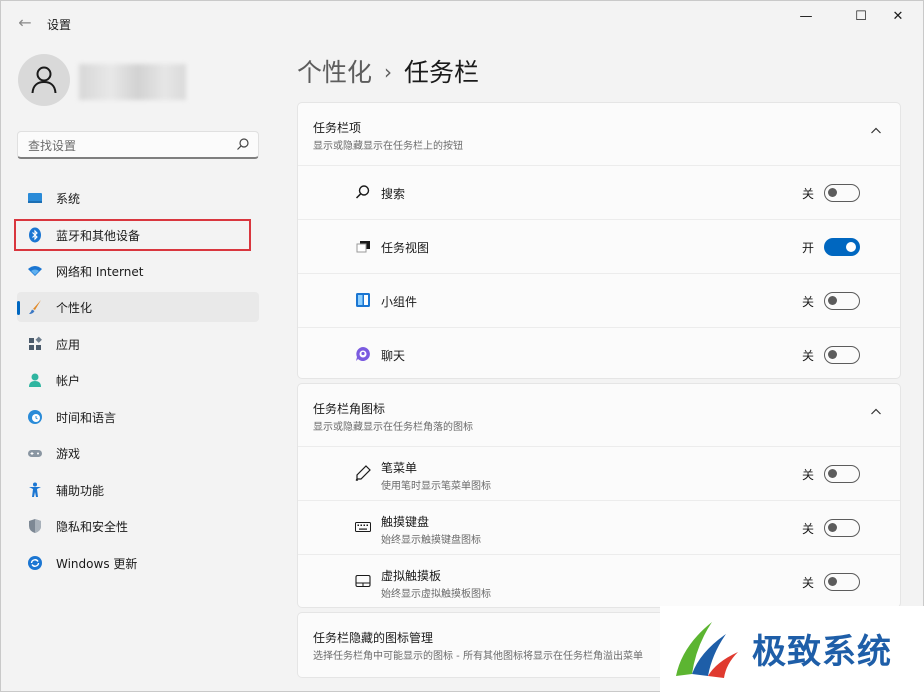 The width and height of the screenshot is (924, 692). What do you see at coordinates (599, 246) in the screenshot?
I see `setting-row-task-view: 任务视图 开` at bounding box center [599, 246].